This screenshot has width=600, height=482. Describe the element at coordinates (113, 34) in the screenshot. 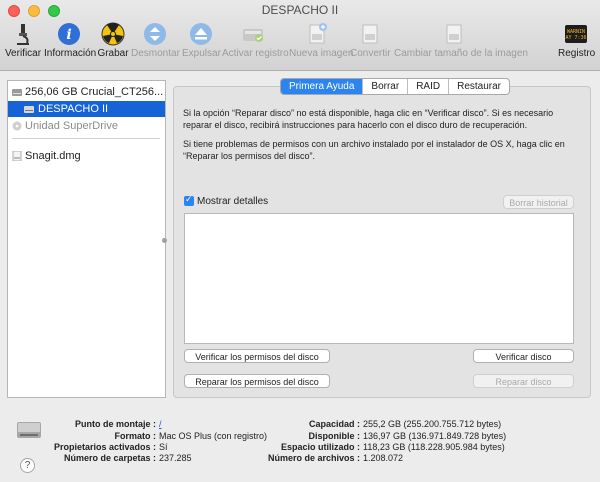

I see `burn-icon` at that location.